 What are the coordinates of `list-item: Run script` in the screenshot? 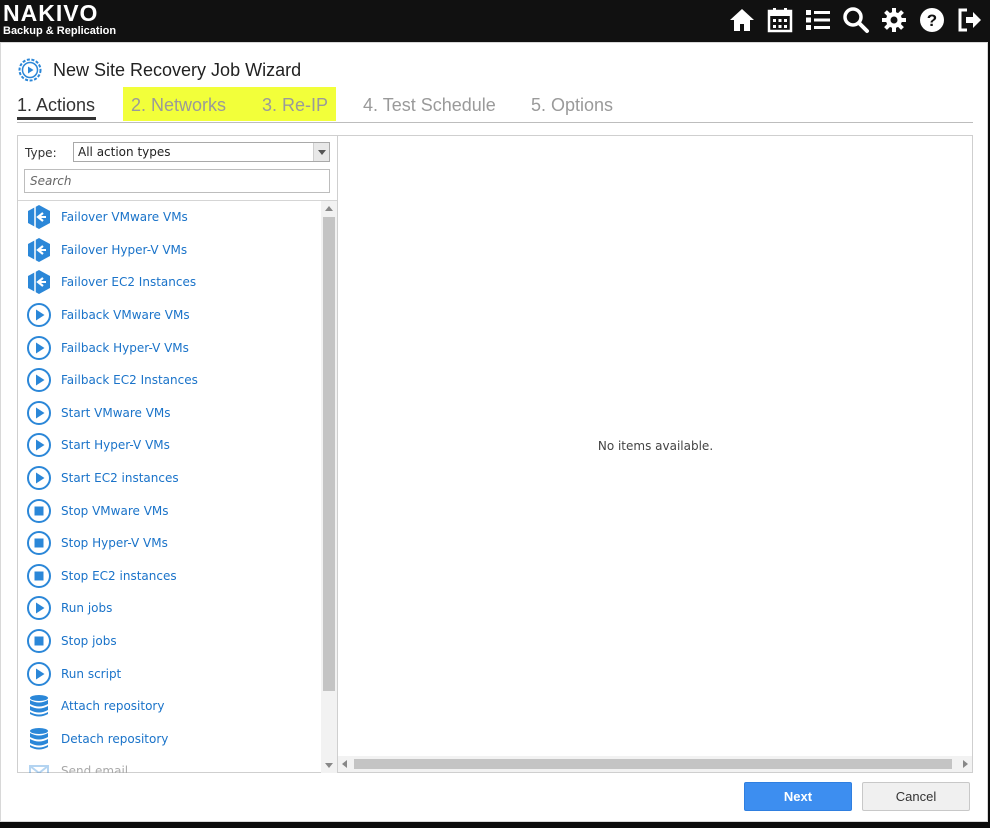 It's located at (169, 673).